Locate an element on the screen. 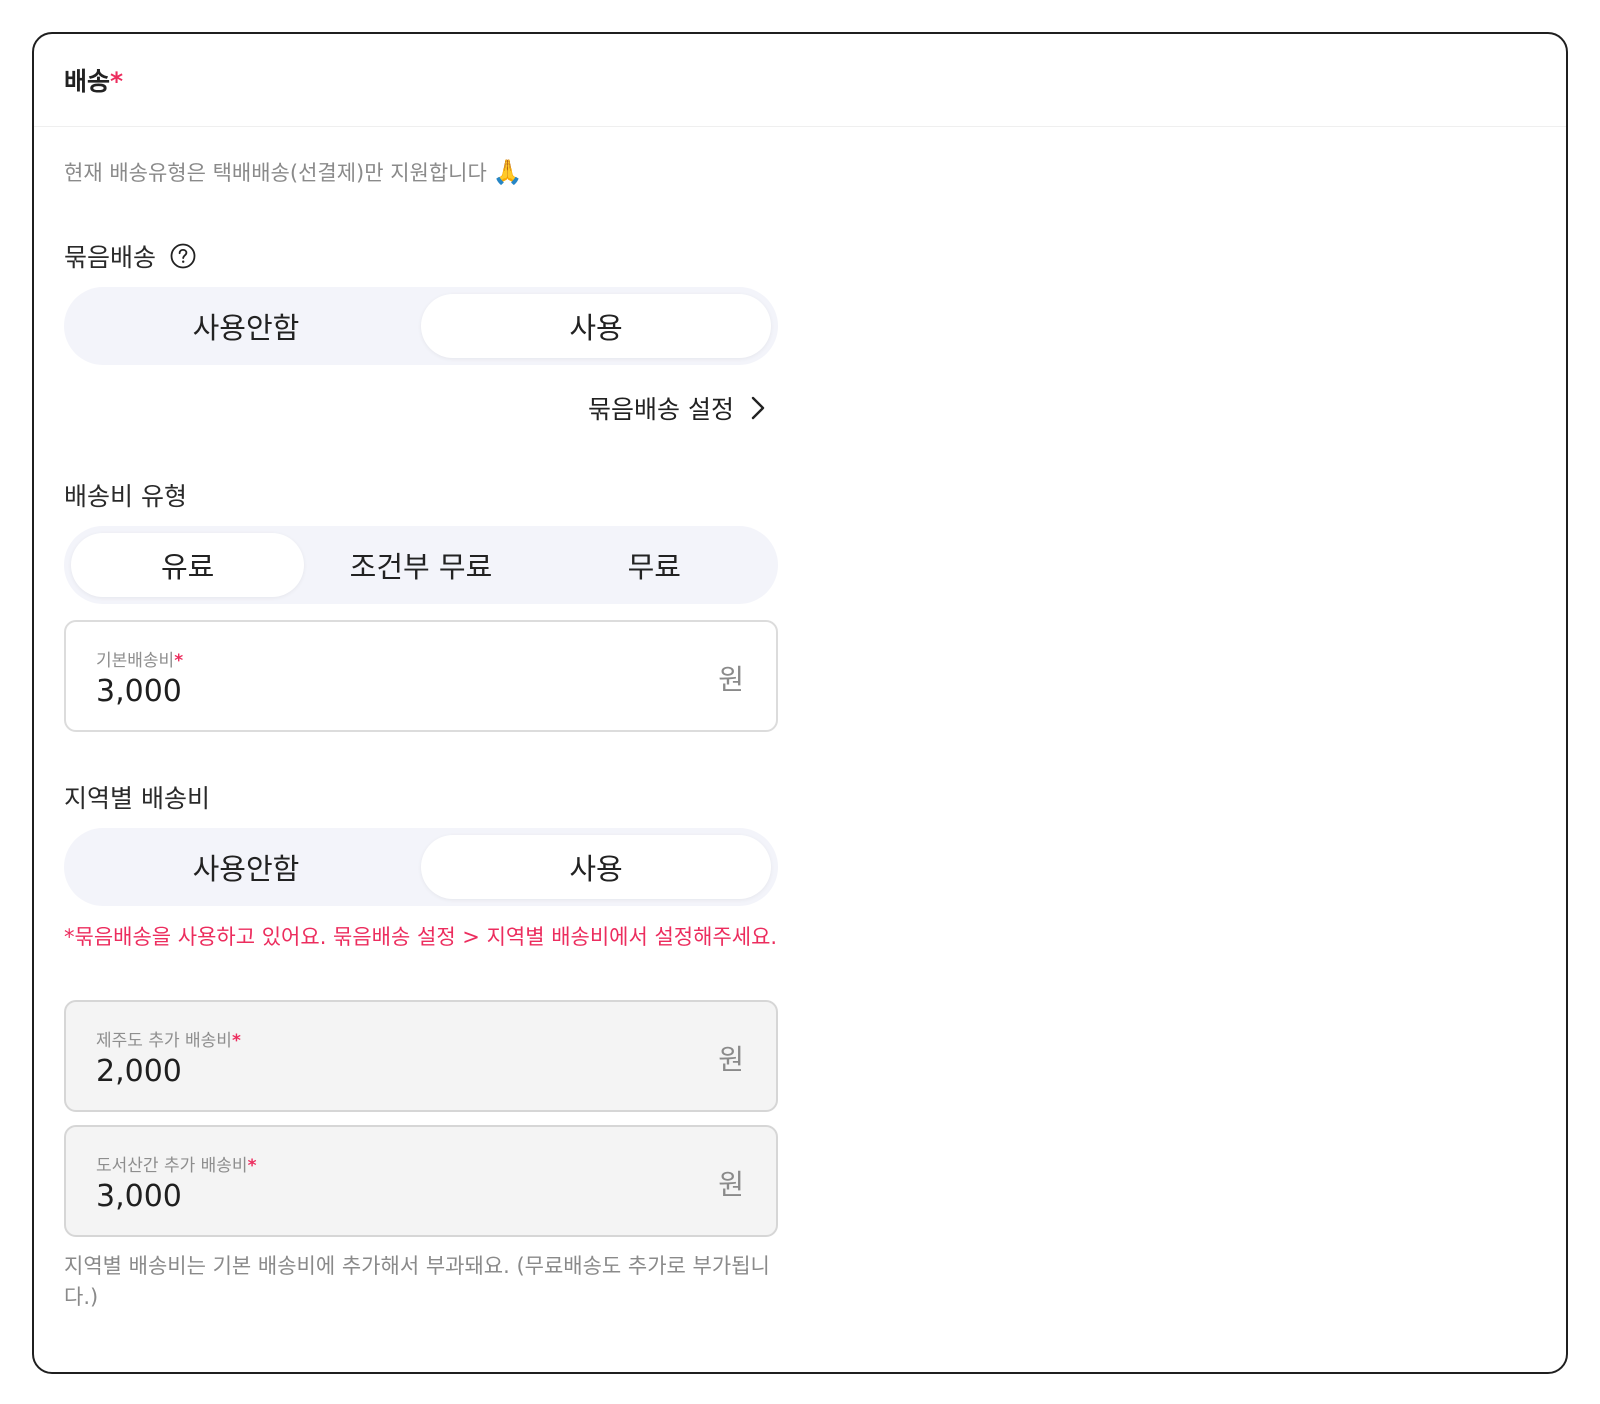 The image size is (1600, 1404). island-fee-label: 도서산간 추가 배송비* is located at coordinates (176, 1166).